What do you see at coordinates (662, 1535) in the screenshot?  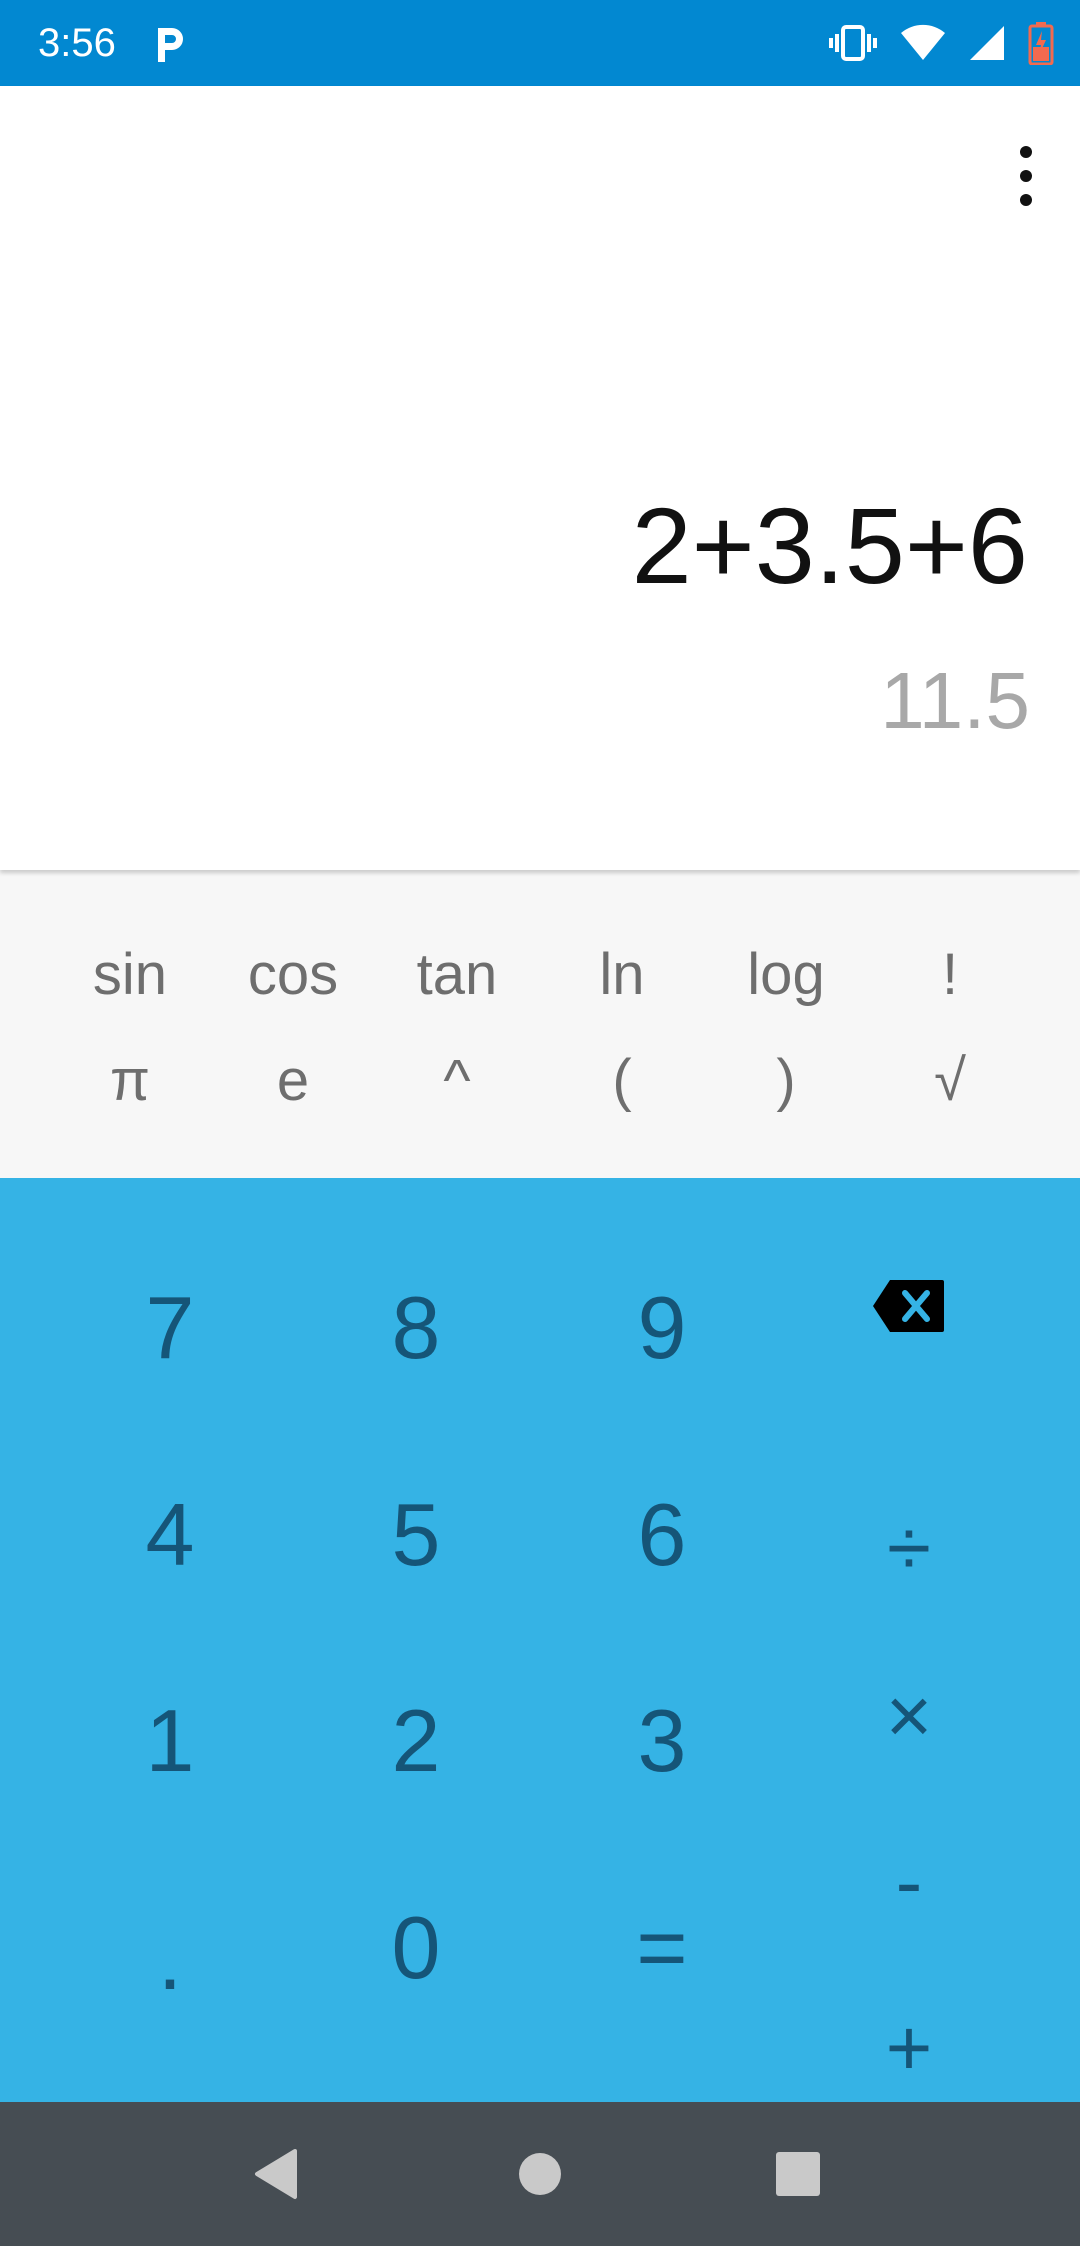 I see `digit-6-button: 6` at bounding box center [662, 1535].